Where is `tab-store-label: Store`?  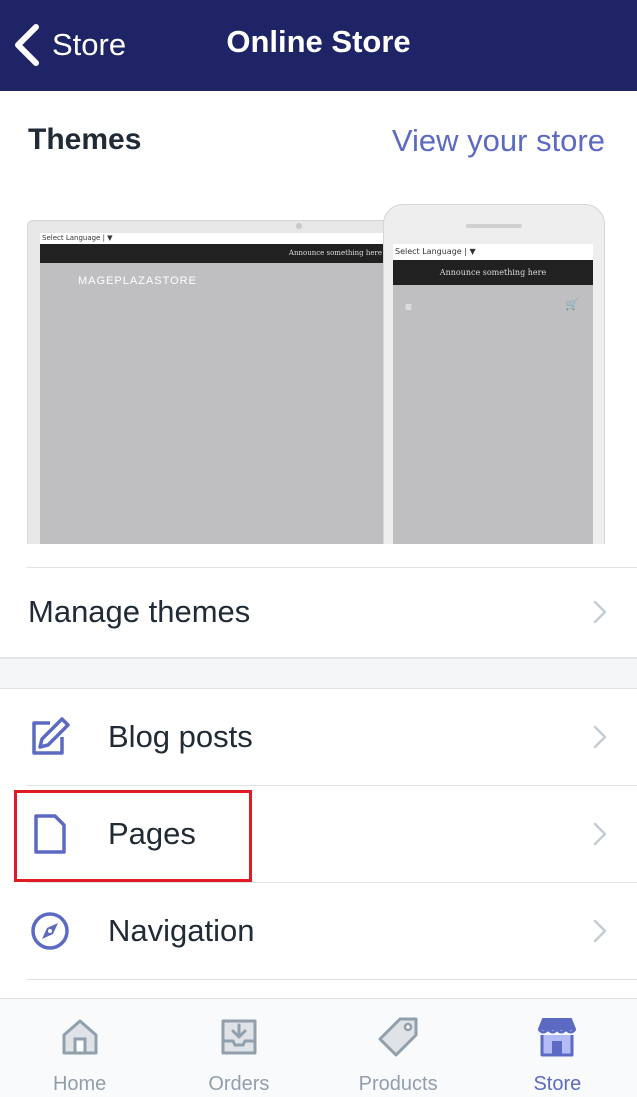
tab-store-label: Store is located at coordinates (557, 1084).